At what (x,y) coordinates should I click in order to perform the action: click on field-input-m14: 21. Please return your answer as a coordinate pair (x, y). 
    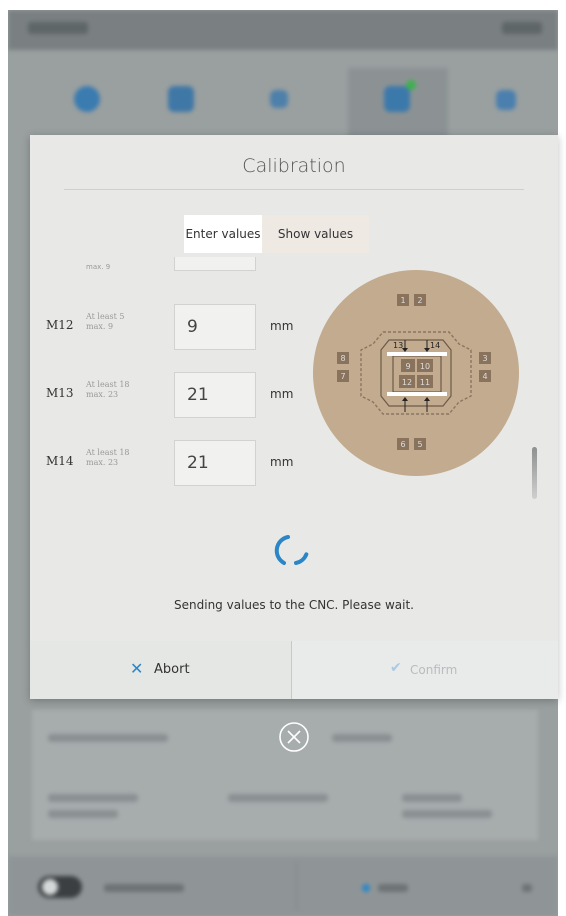
    Looking at the image, I should click on (215, 463).